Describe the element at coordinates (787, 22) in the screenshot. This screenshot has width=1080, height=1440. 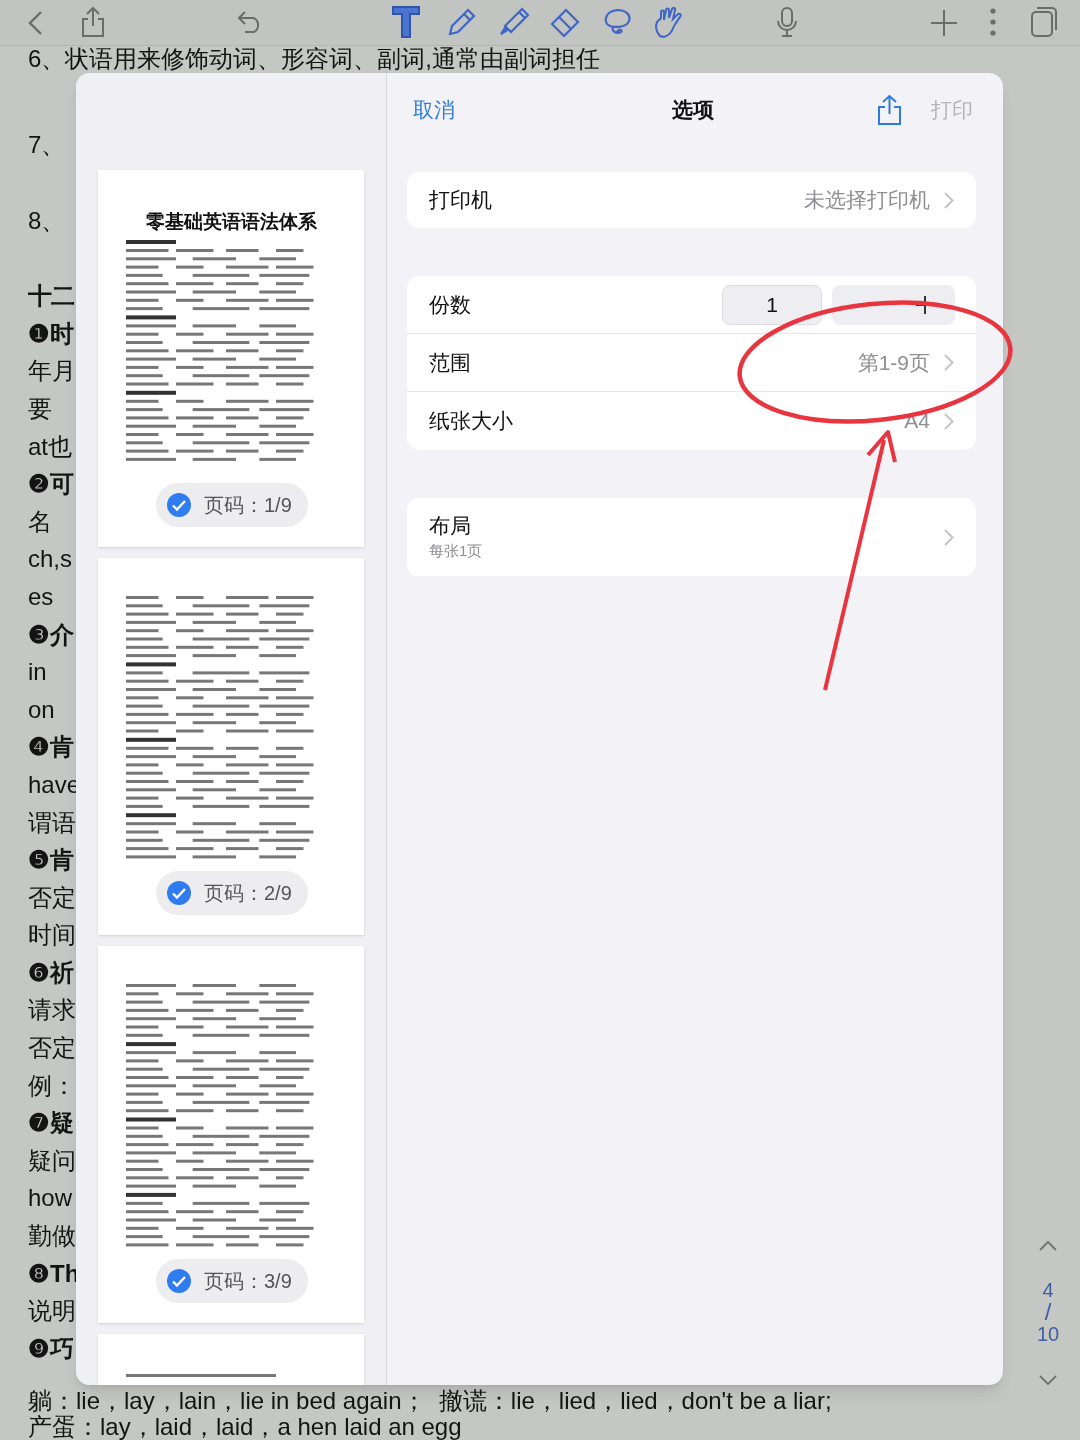
I see `microphone-icon` at that location.